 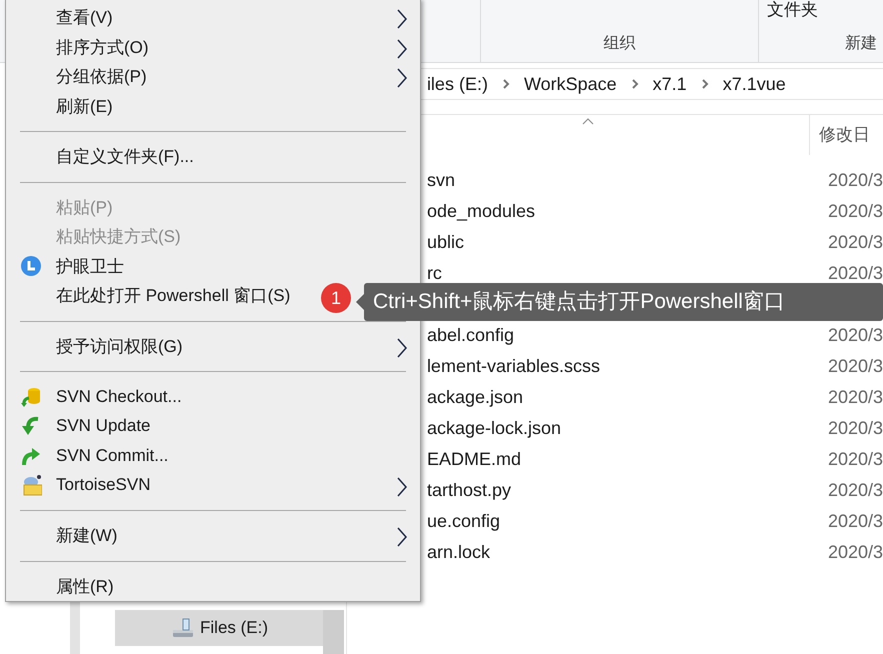 What do you see at coordinates (213, 267) in the screenshot?
I see `menu-item: 护眼卫士` at bounding box center [213, 267].